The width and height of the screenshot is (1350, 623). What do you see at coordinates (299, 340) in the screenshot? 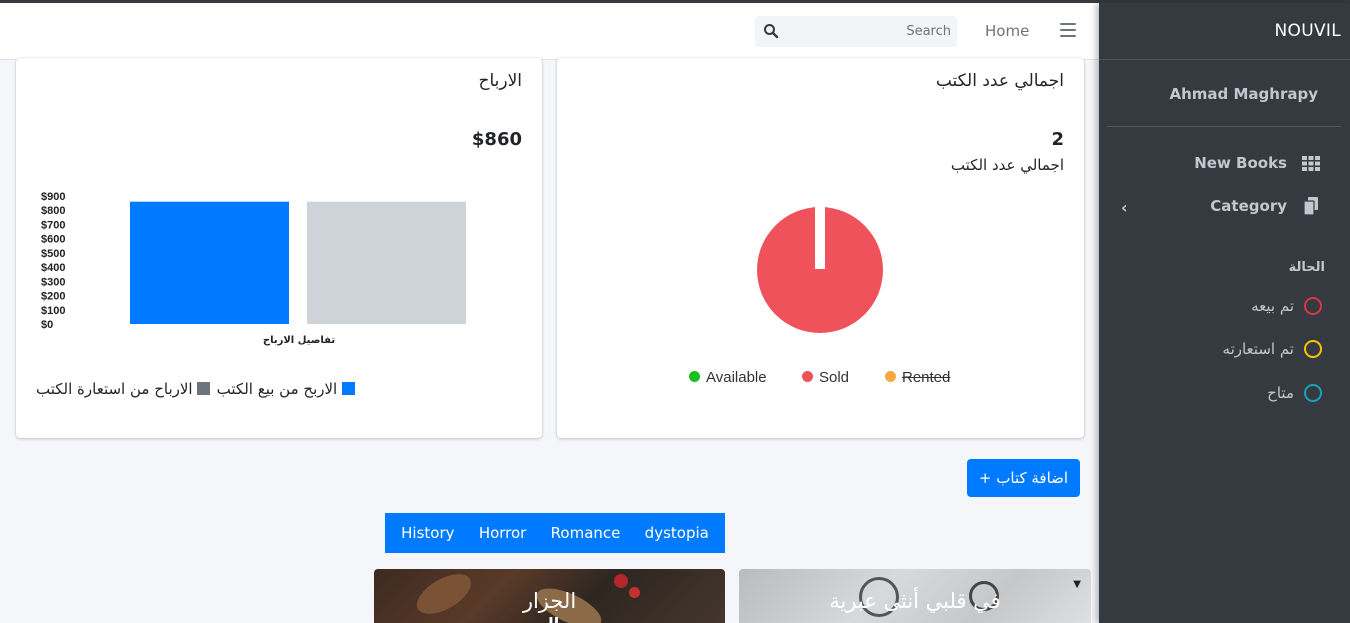
I see `x-axis-label: تفاصيل الارباح` at bounding box center [299, 340].